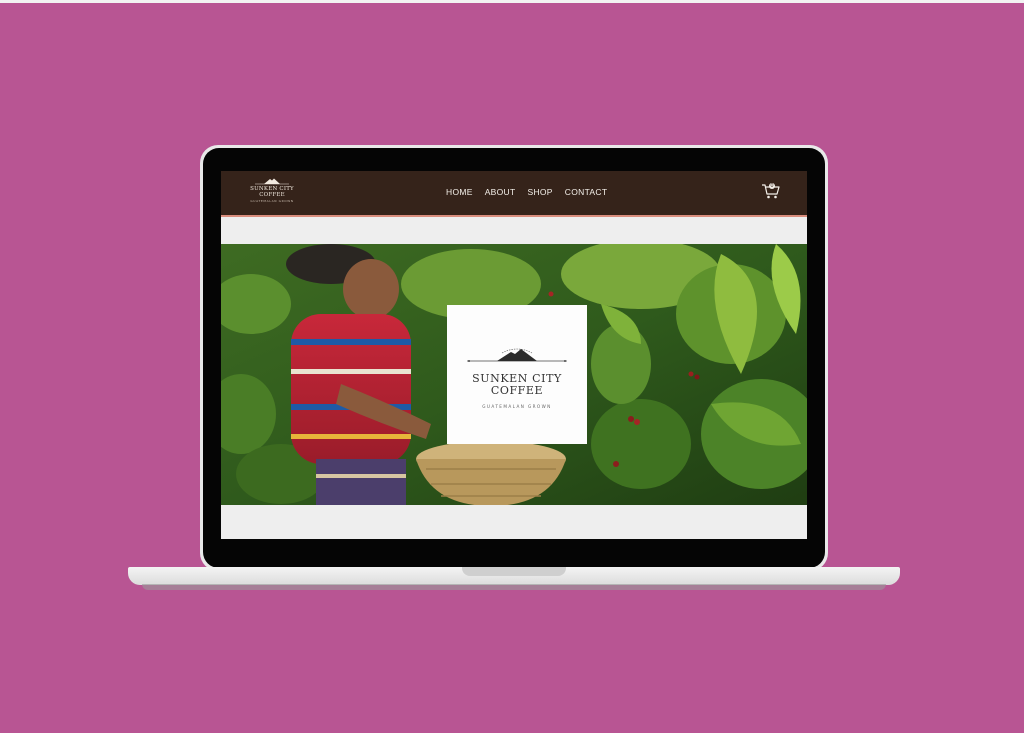 This screenshot has height=733, width=1024. What do you see at coordinates (517, 390) in the screenshot?
I see `brand-name-line2: COFFEE` at bounding box center [517, 390].